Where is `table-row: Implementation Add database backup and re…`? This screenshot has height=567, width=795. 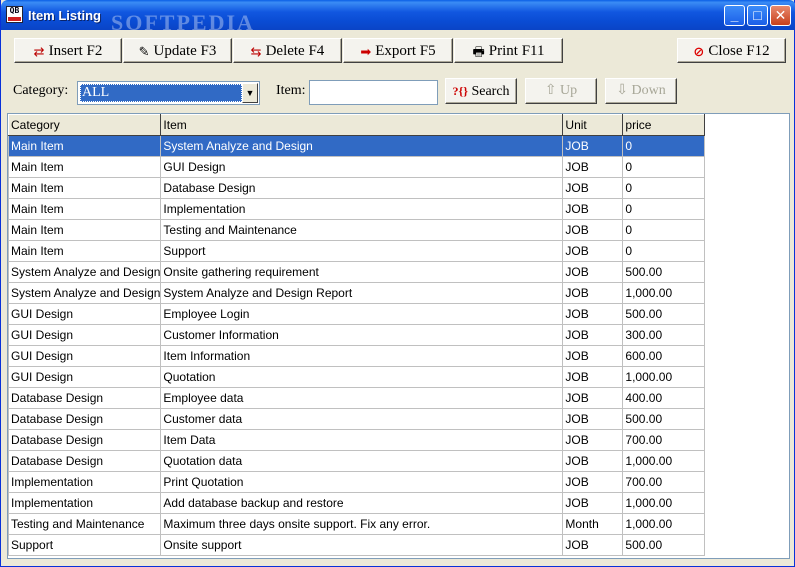
table-row: Implementation Add database backup and re… is located at coordinates (356, 503).